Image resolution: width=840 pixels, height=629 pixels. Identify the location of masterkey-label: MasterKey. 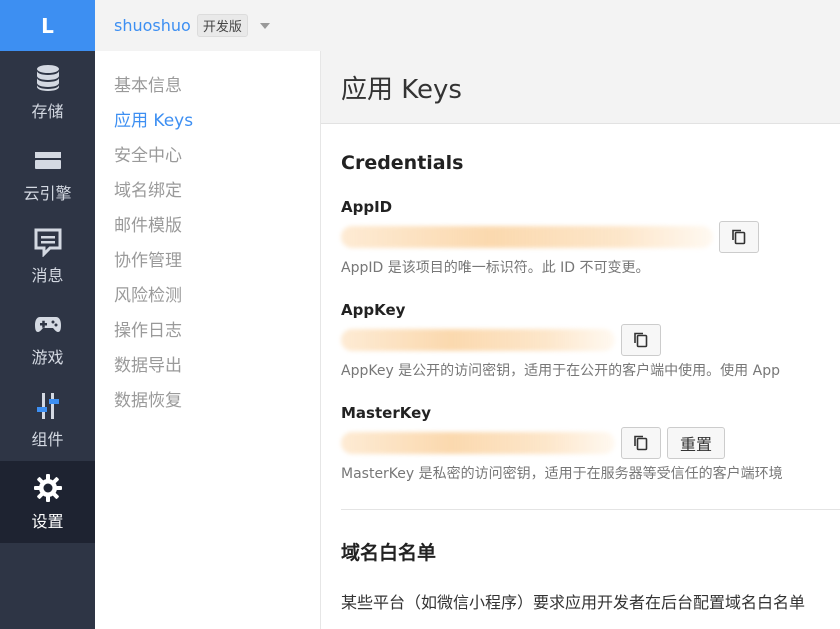
(386, 413).